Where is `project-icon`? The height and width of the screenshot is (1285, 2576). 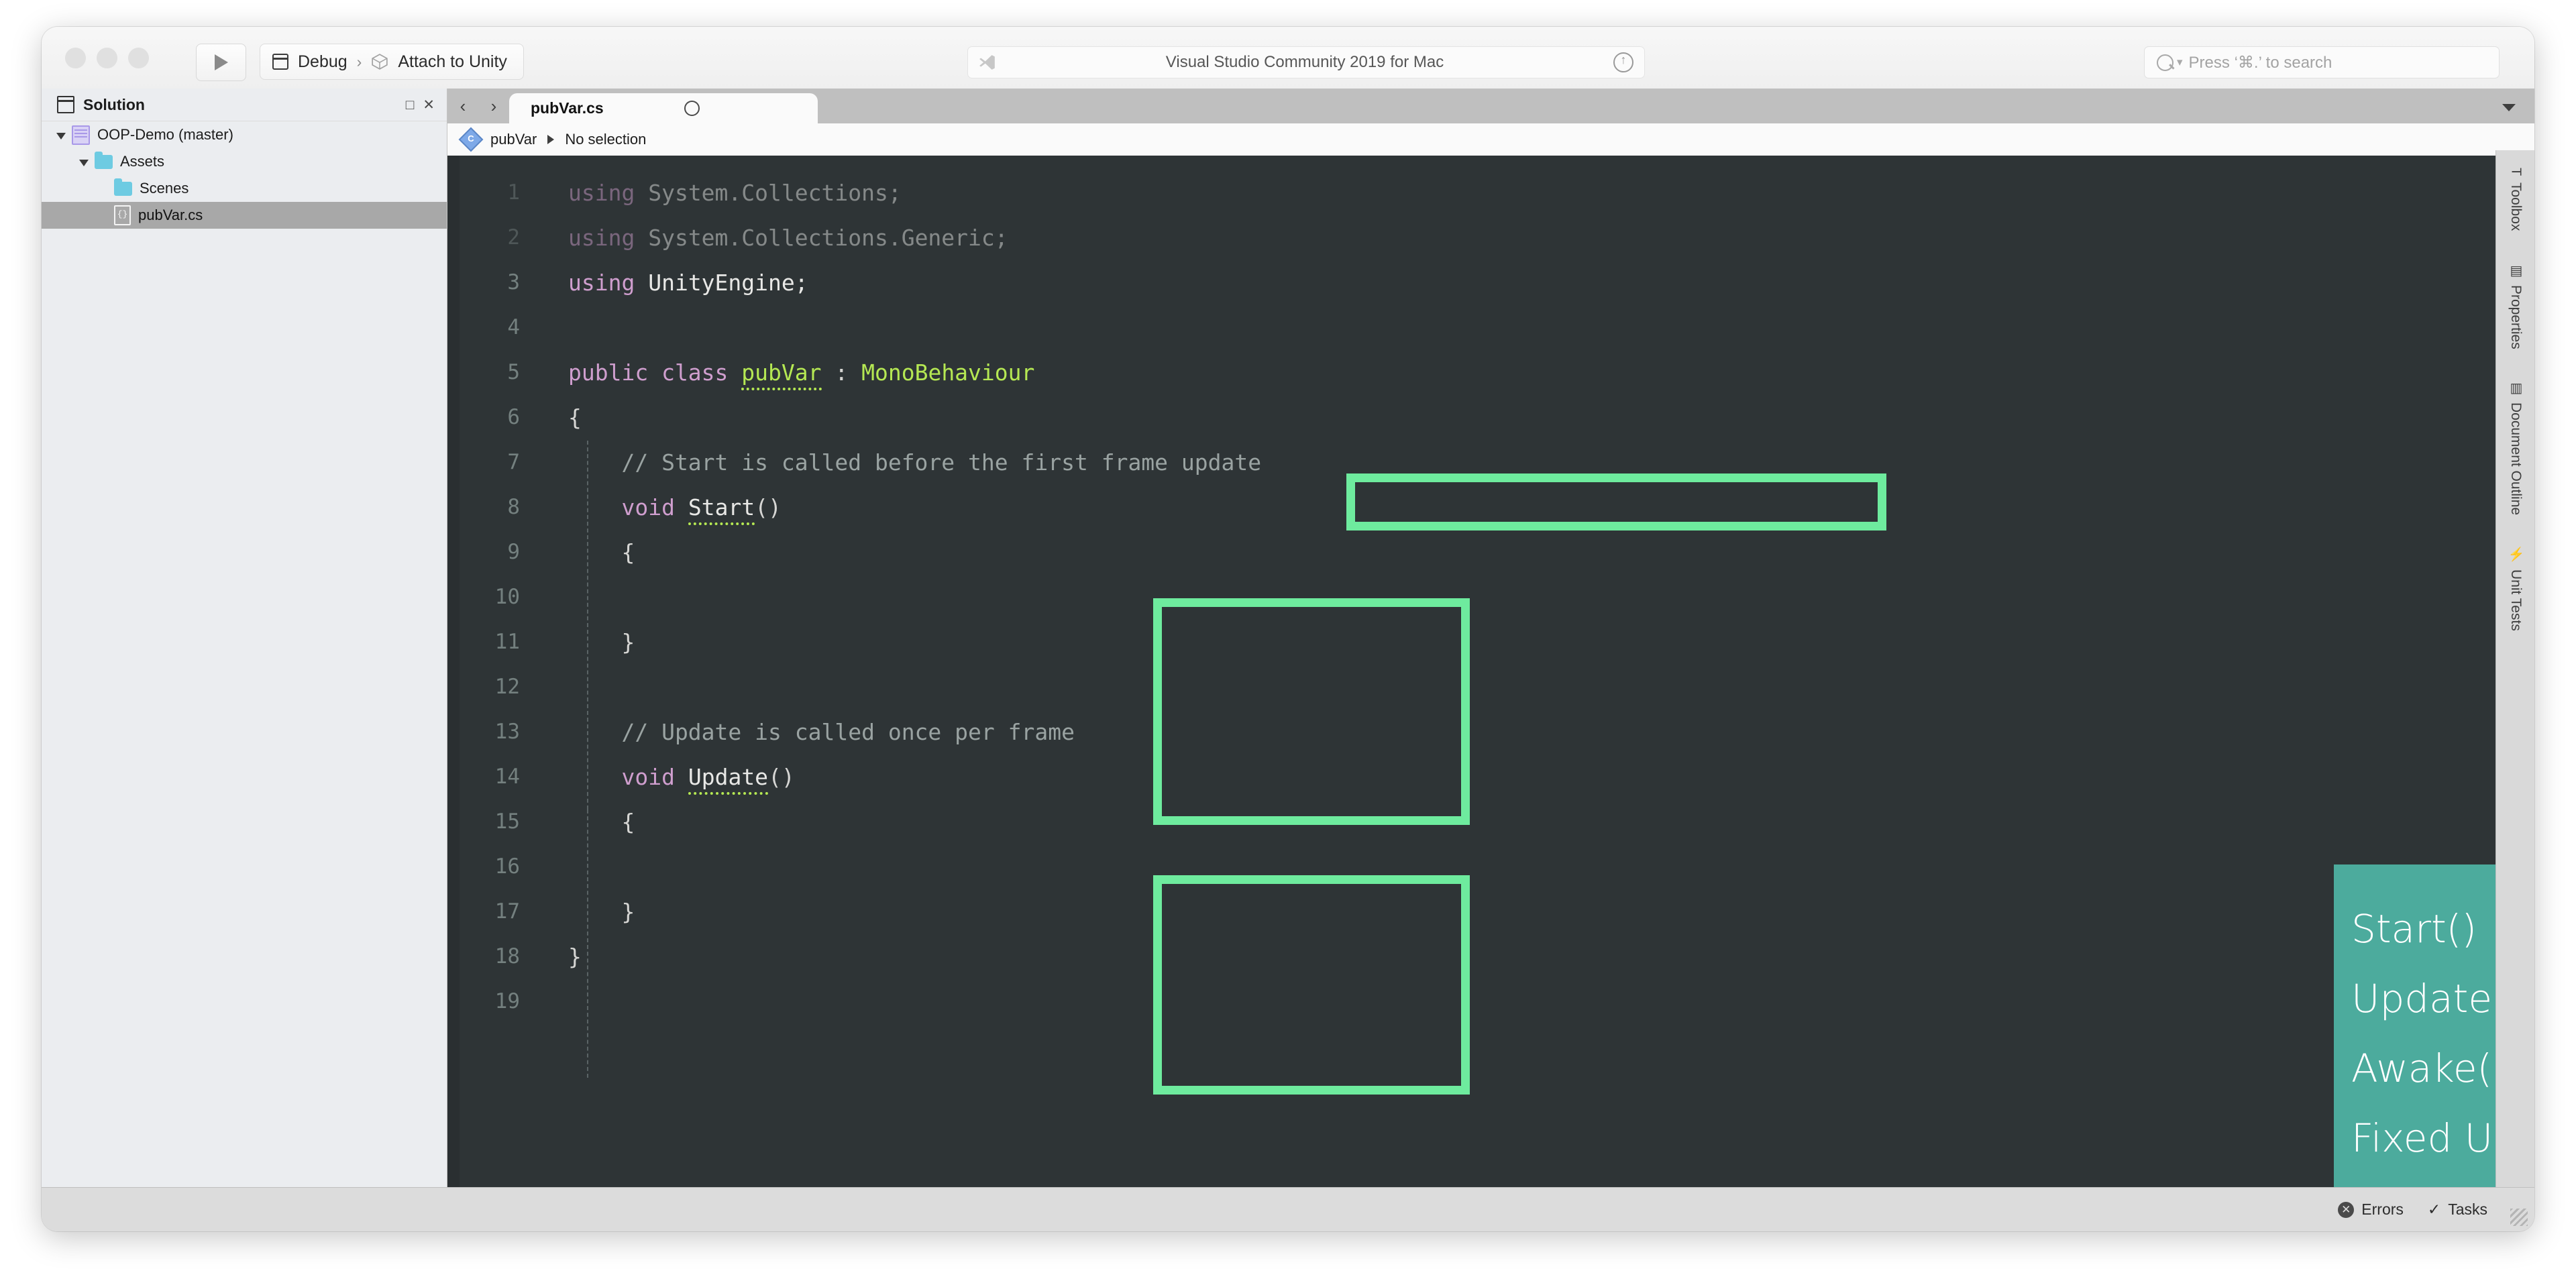 project-icon is located at coordinates (81, 135).